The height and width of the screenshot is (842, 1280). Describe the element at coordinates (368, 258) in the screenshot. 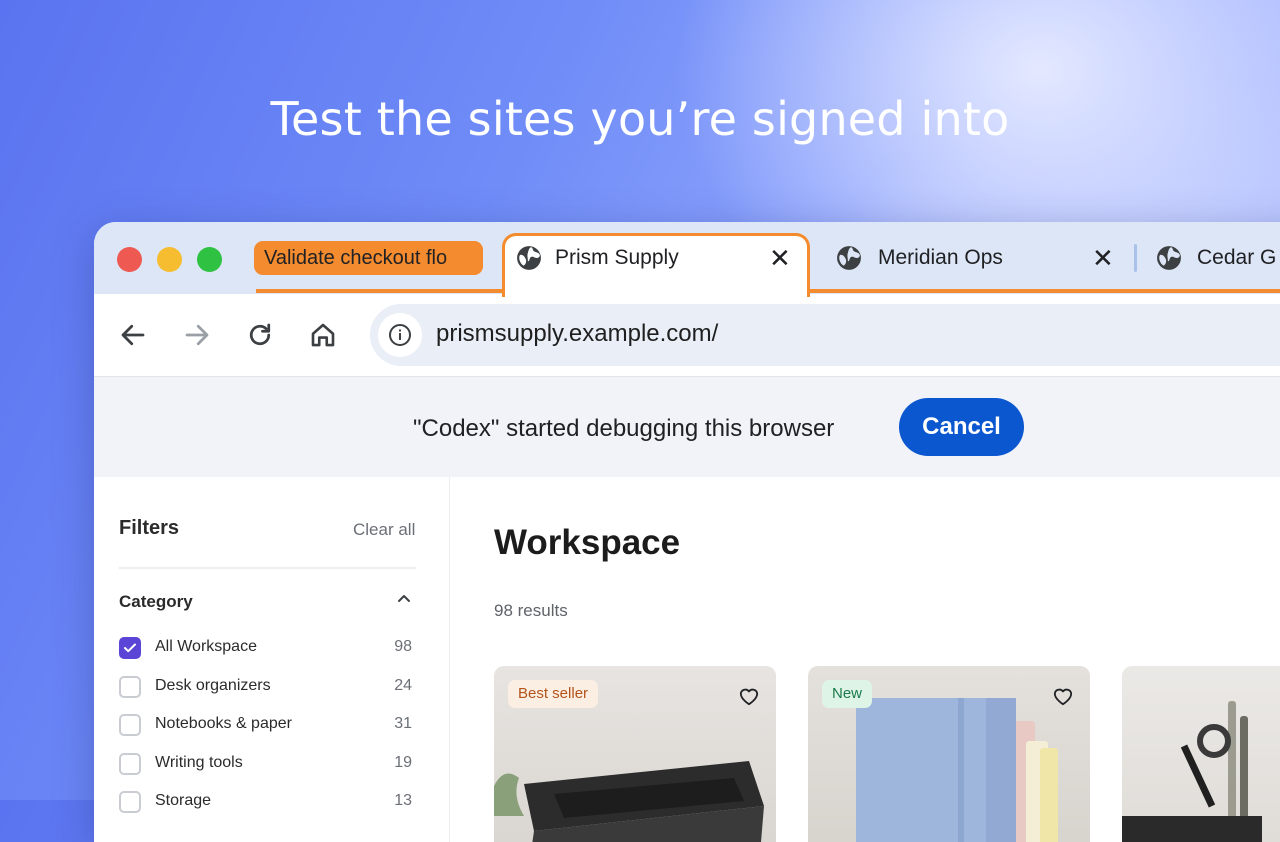

I see `tab-group-chip: Validate checkout flo` at that location.